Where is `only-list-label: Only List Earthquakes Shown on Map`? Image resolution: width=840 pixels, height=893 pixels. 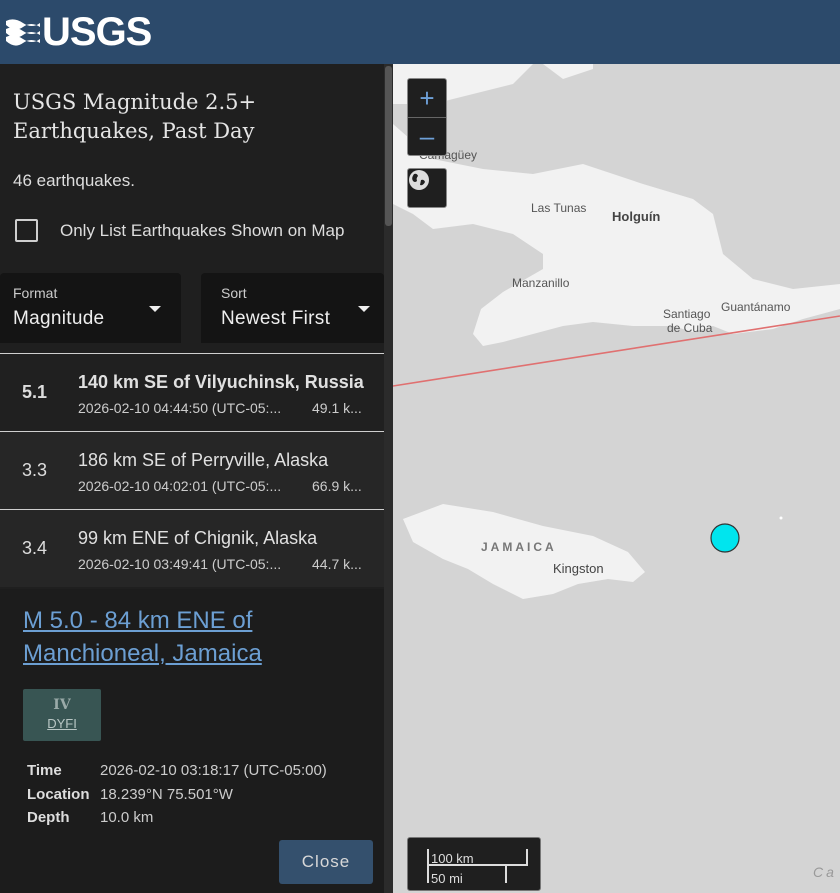 only-list-label: Only List Earthquakes Shown on Map is located at coordinates (202, 230).